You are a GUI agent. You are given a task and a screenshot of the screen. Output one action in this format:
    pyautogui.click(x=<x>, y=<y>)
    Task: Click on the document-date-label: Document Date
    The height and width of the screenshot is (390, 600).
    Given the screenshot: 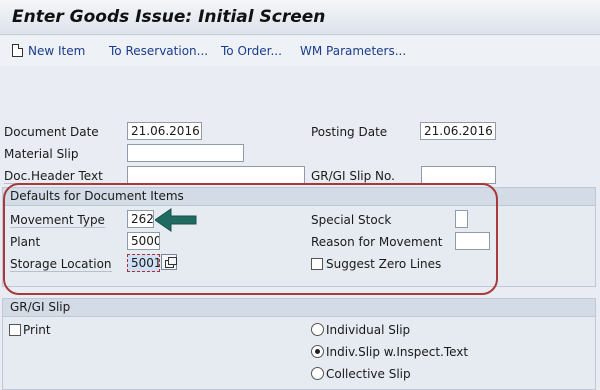 What is the action you would take?
    pyautogui.click(x=51, y=132)
    